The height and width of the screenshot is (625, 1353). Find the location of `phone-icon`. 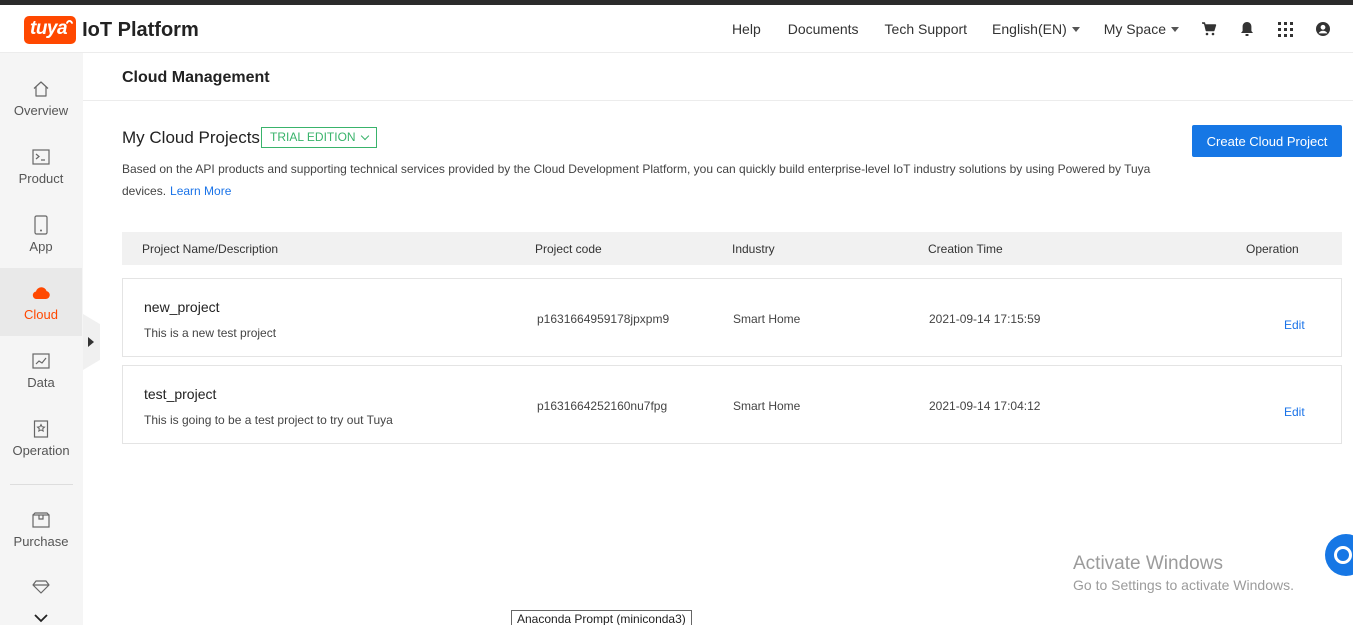

phone-icon is located at coordinates (41, 224).